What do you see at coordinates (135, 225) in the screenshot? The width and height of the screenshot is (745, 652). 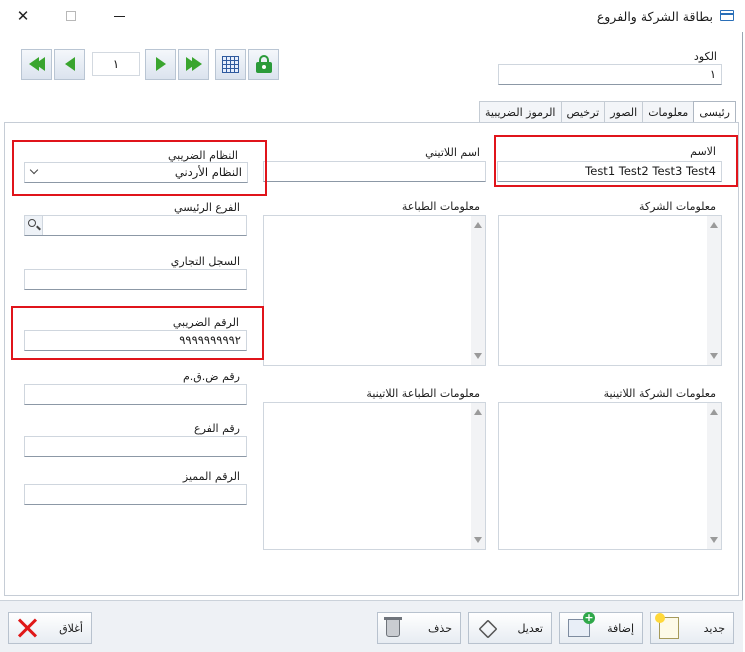 I see `main-branch-field` at bounding box center [135, 225].